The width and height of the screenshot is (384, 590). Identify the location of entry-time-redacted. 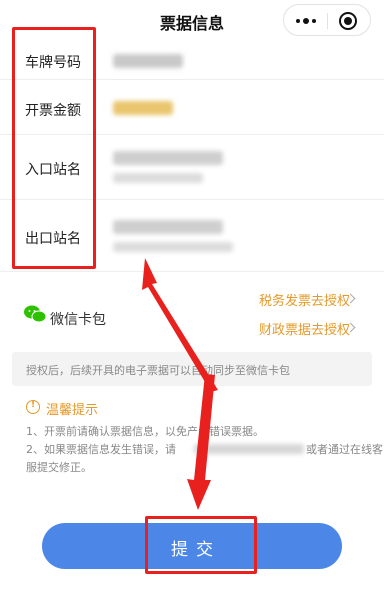
(158, 178).